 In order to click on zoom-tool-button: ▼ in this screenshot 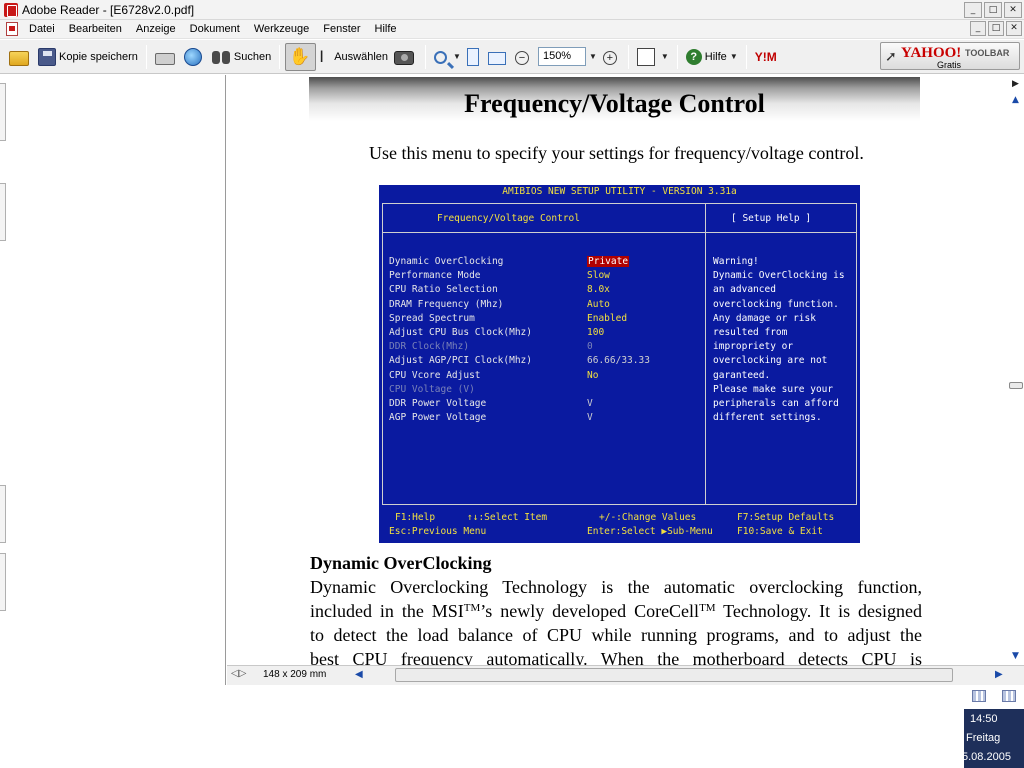, I will do `click(447, 57)`.